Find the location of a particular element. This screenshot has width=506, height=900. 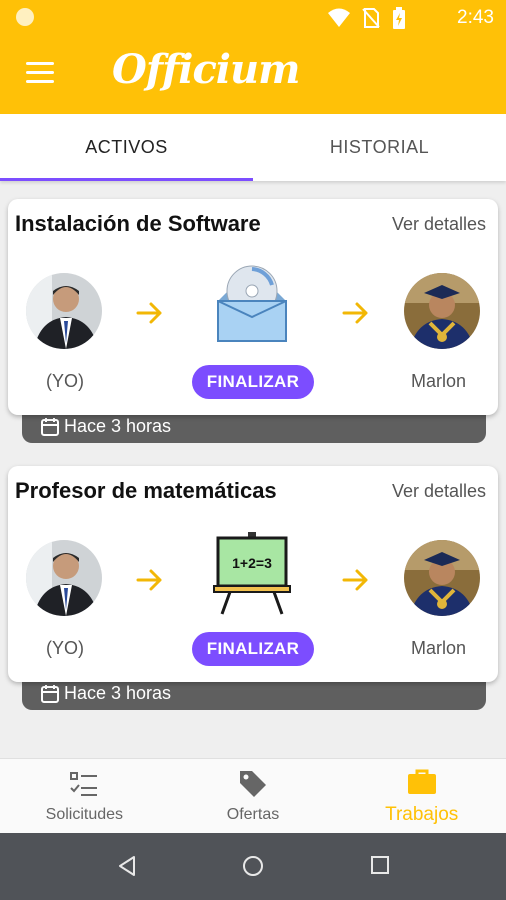

status-icons is located at coordinates (367, 18).